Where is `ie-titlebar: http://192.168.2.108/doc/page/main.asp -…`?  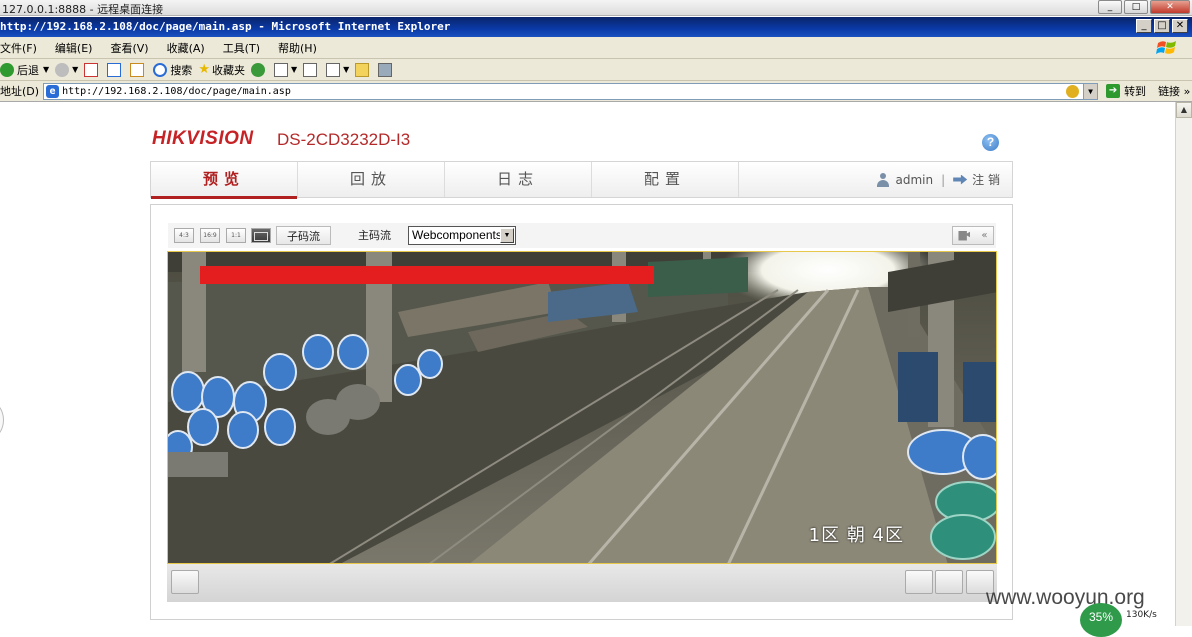 ie-titlebar: http://192.168.2.108/doc/page/main.asp -… is located at coordinates (596, 27).